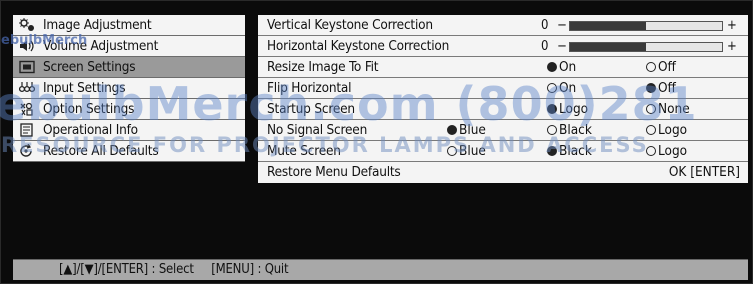  What do you see at coordinates (27, 130) in the screenshot?
I see `info-icon` at bounding box center [27, 130].